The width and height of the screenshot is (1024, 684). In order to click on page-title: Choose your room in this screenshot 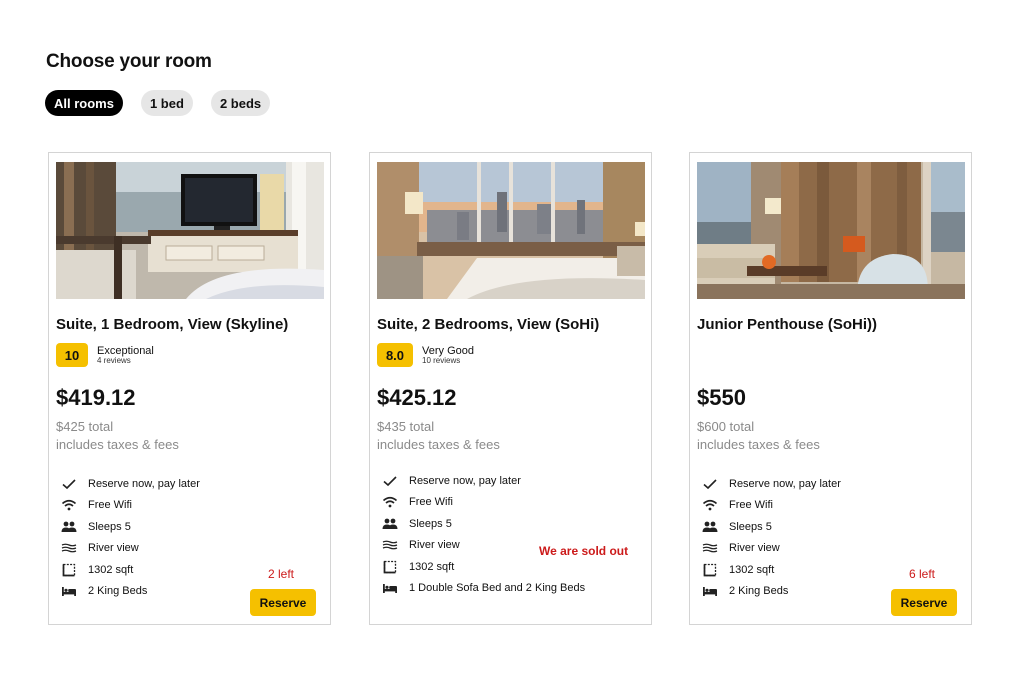, I will do `click(129, 61)`.